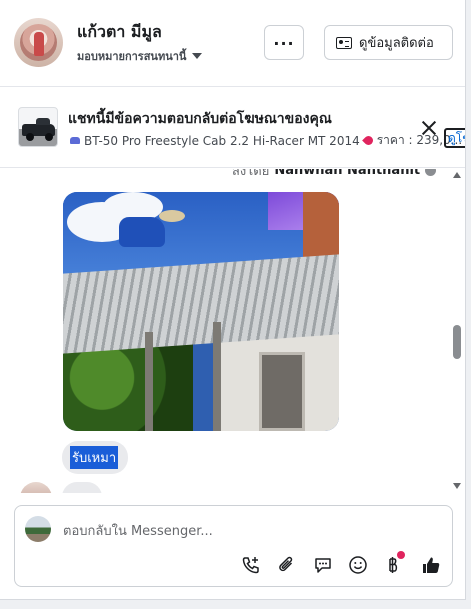 The width and height of the screenshot is (471, 609). I want to click on contact-avatar, so click(38, 42).